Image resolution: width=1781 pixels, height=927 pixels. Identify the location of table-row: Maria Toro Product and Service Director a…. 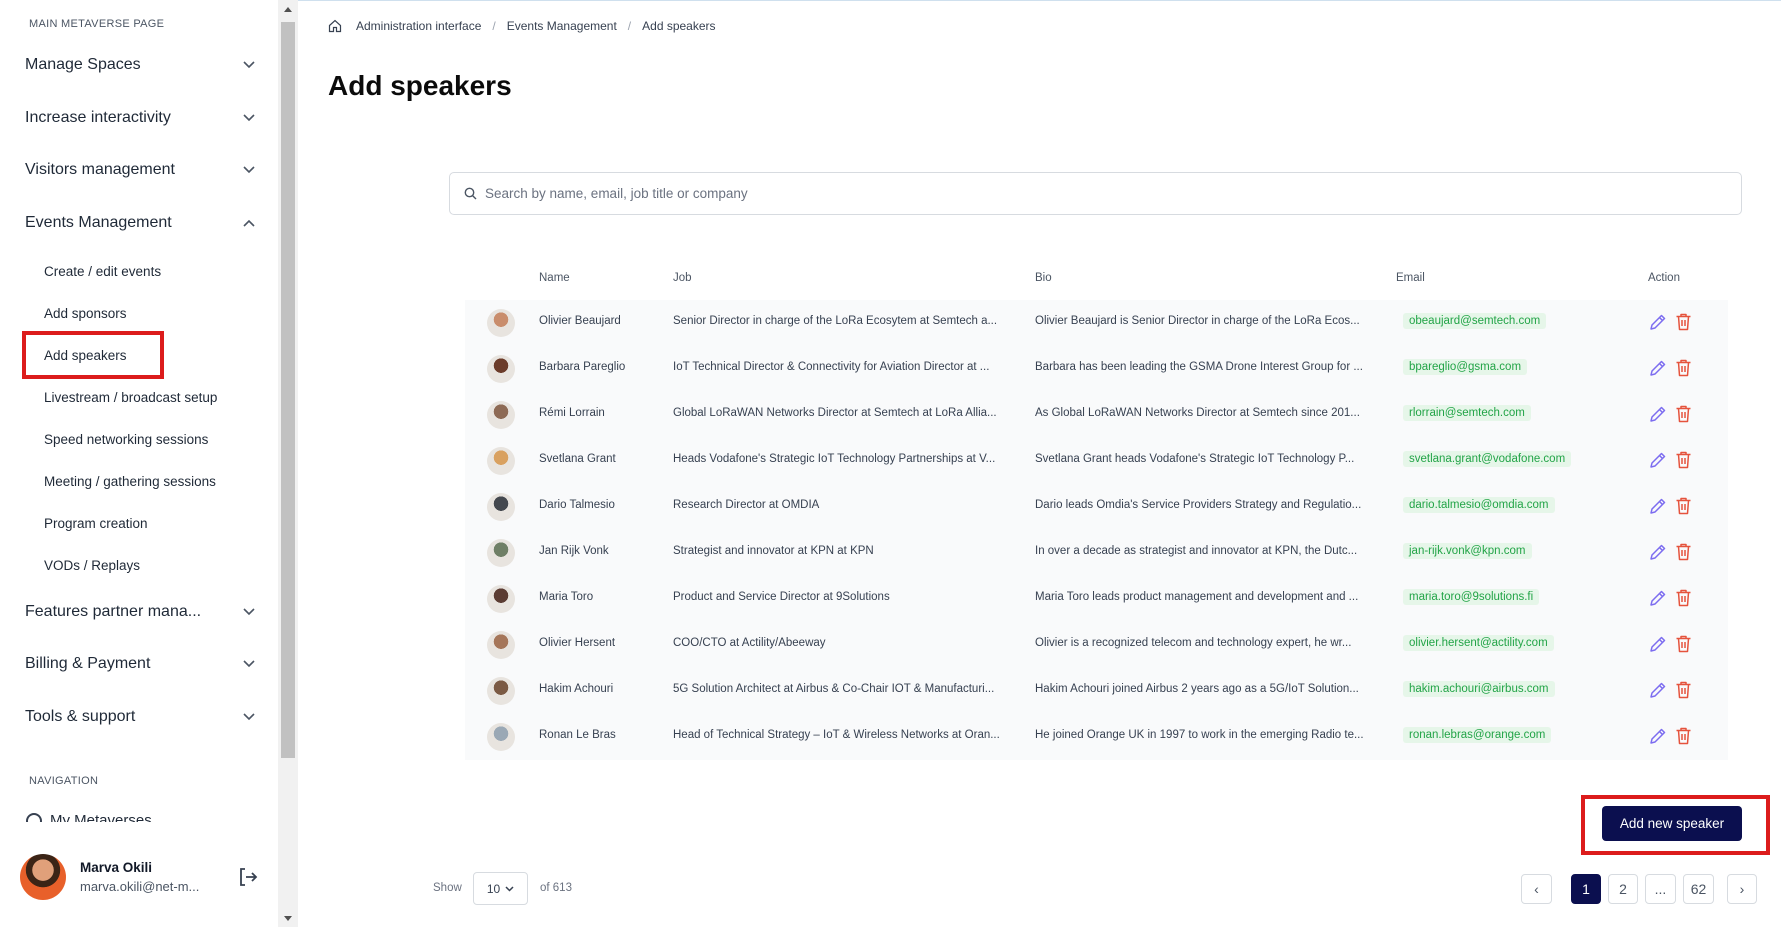
(1096, 599).